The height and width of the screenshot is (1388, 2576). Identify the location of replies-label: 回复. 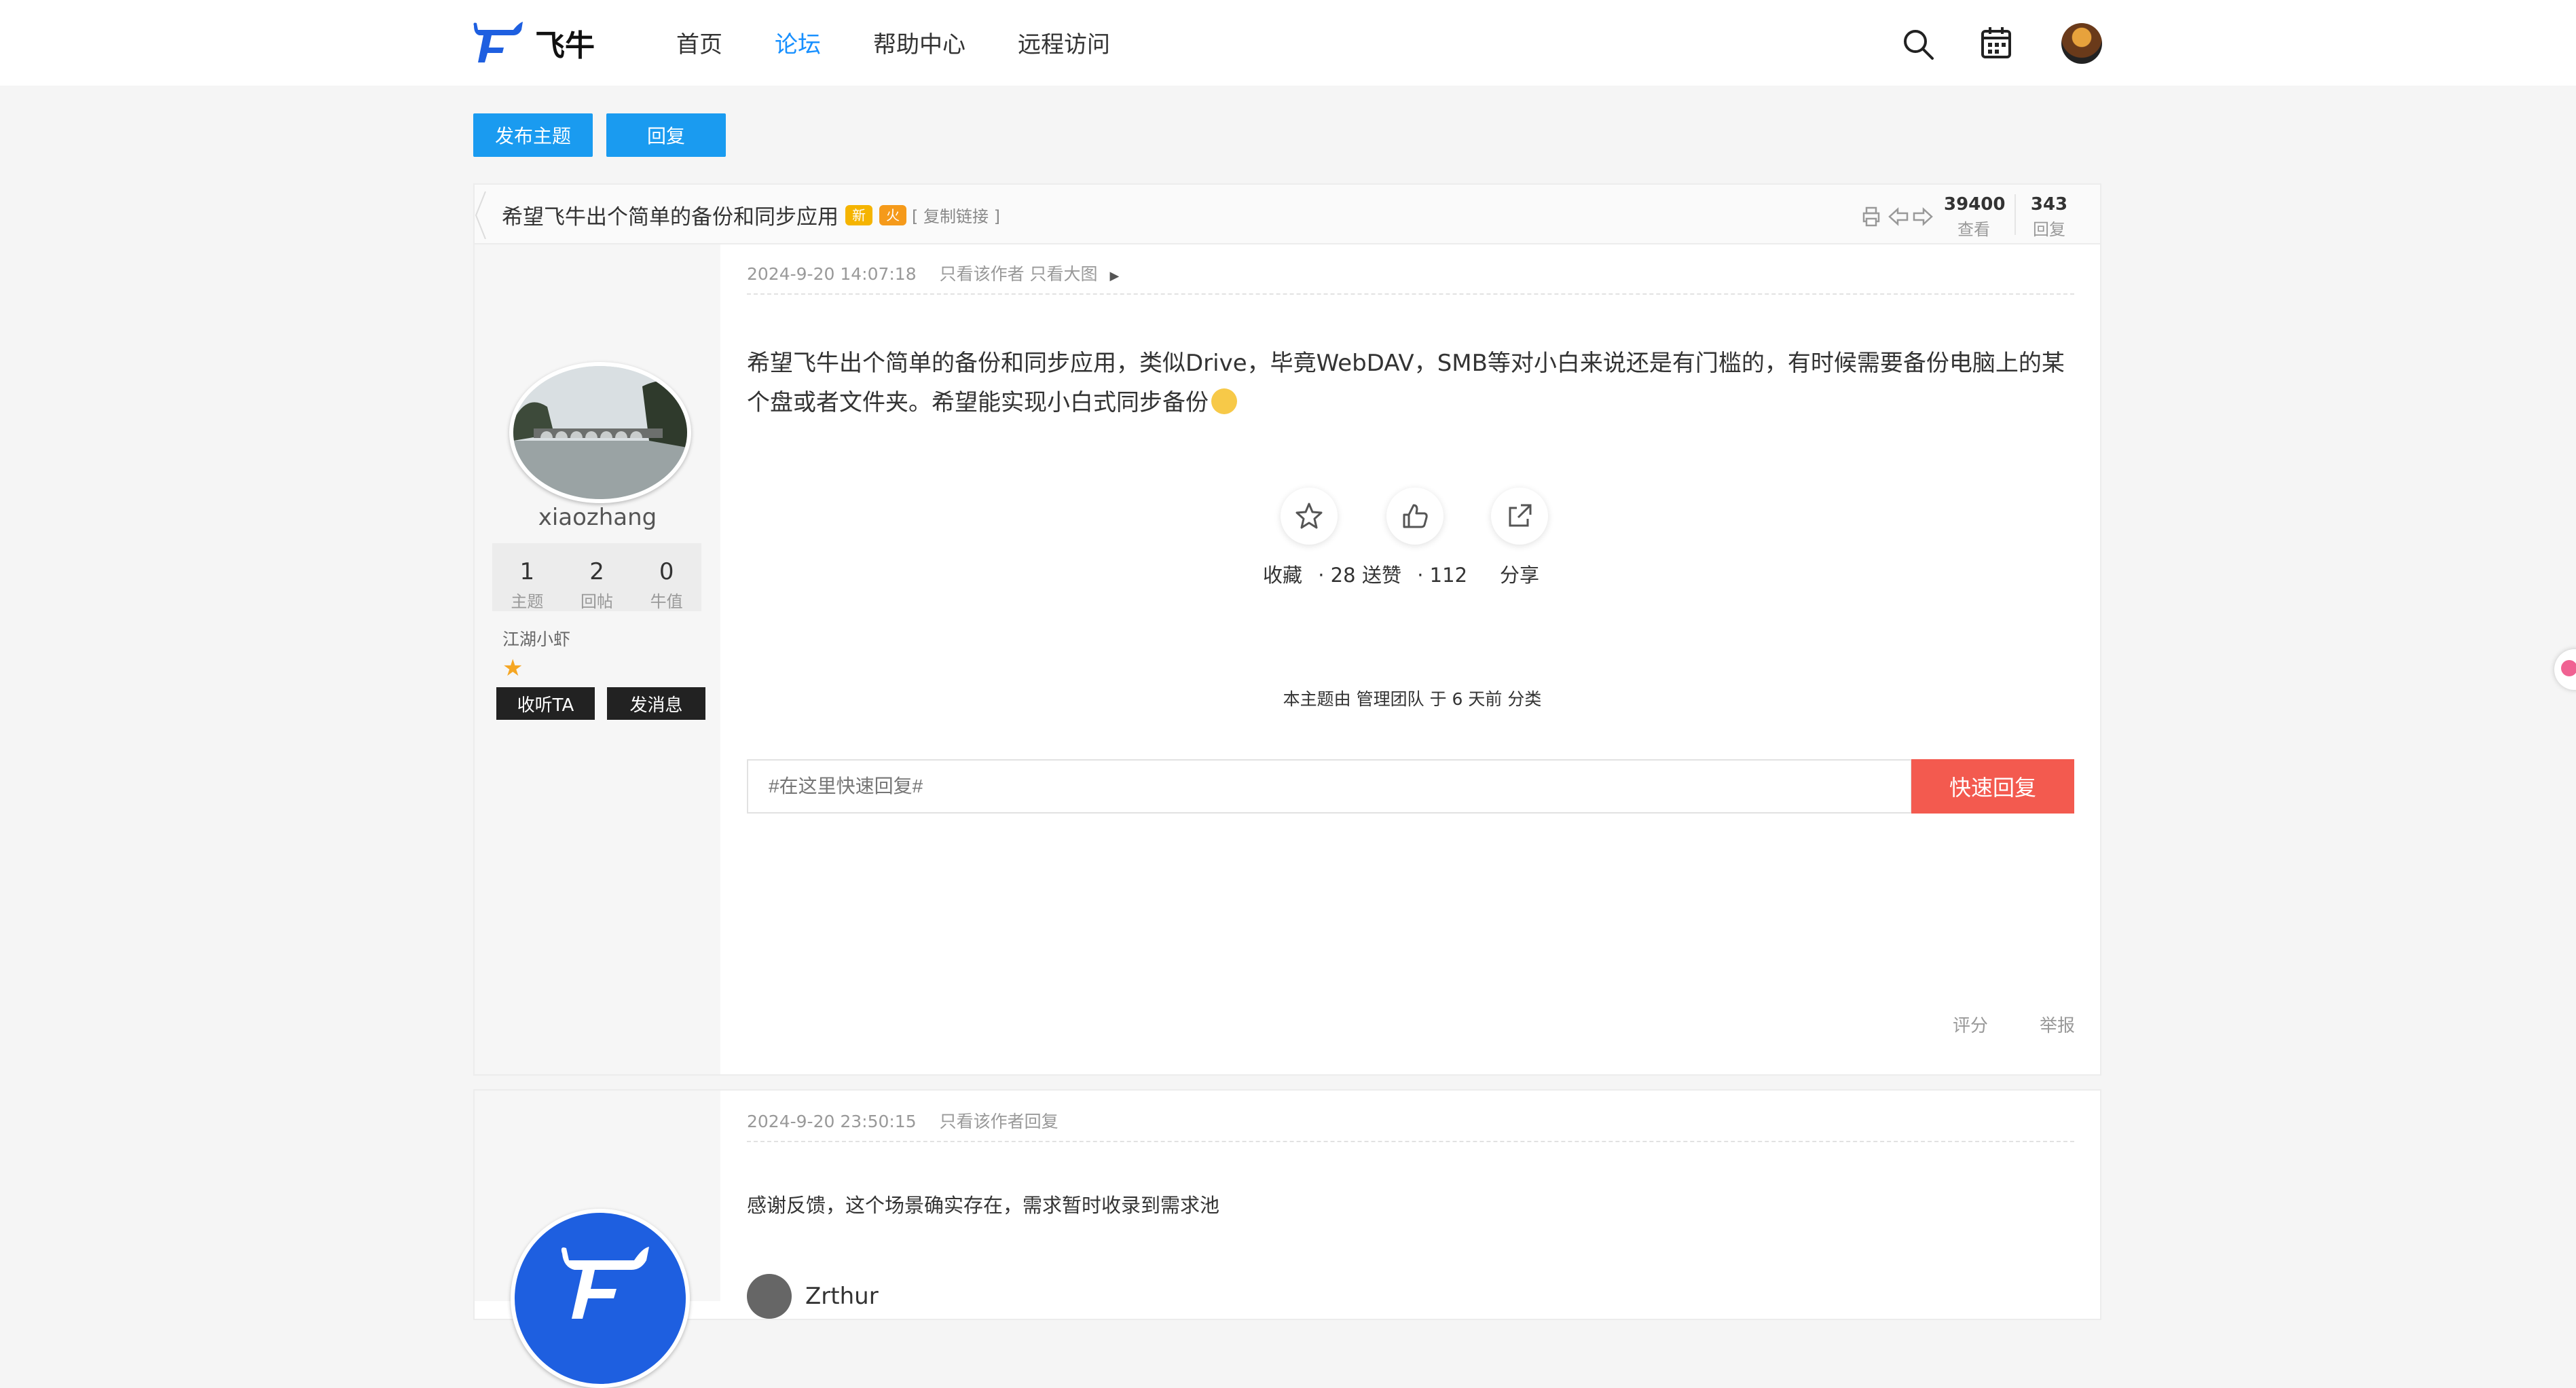
(2049, 230).